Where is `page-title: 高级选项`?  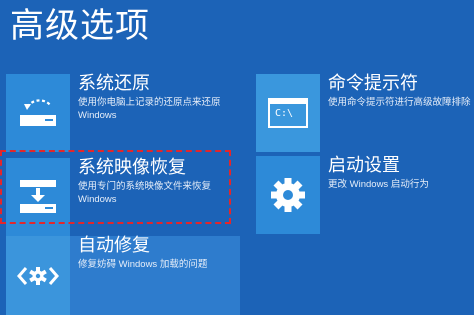 page-title: 高级选项 is located at coordinates (80, 26).